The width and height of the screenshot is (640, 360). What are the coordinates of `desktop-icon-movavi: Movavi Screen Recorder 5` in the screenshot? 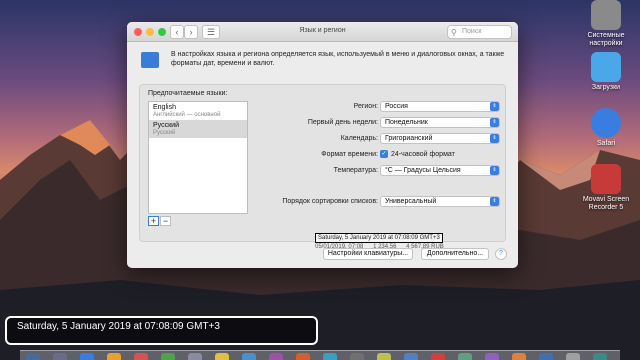 It's located at (606, 188).